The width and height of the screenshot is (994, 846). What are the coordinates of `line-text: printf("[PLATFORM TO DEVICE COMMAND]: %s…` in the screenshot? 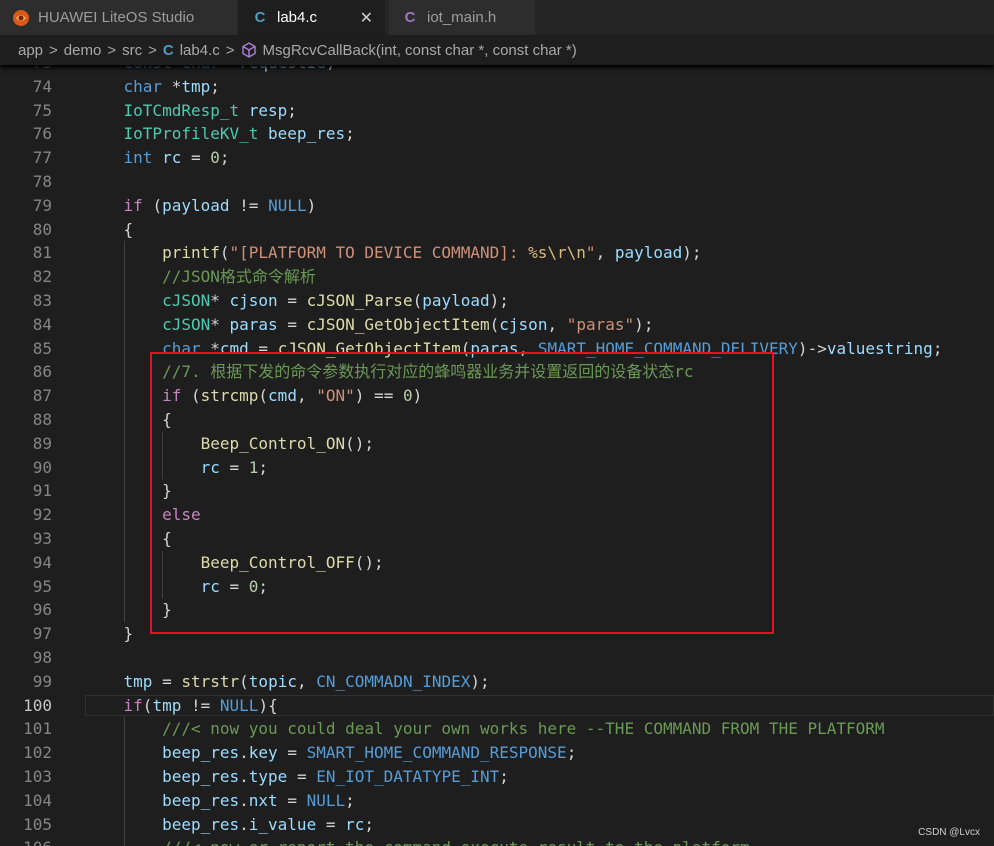 It's located at (432, 253).